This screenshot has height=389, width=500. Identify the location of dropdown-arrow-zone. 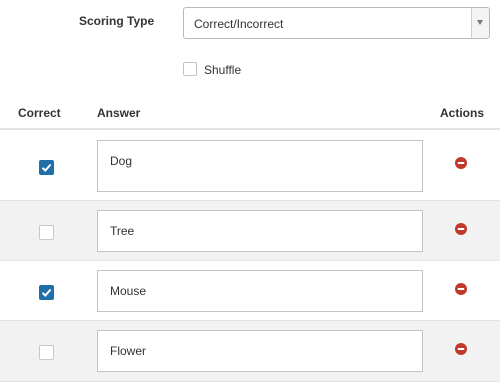
(480, 23).